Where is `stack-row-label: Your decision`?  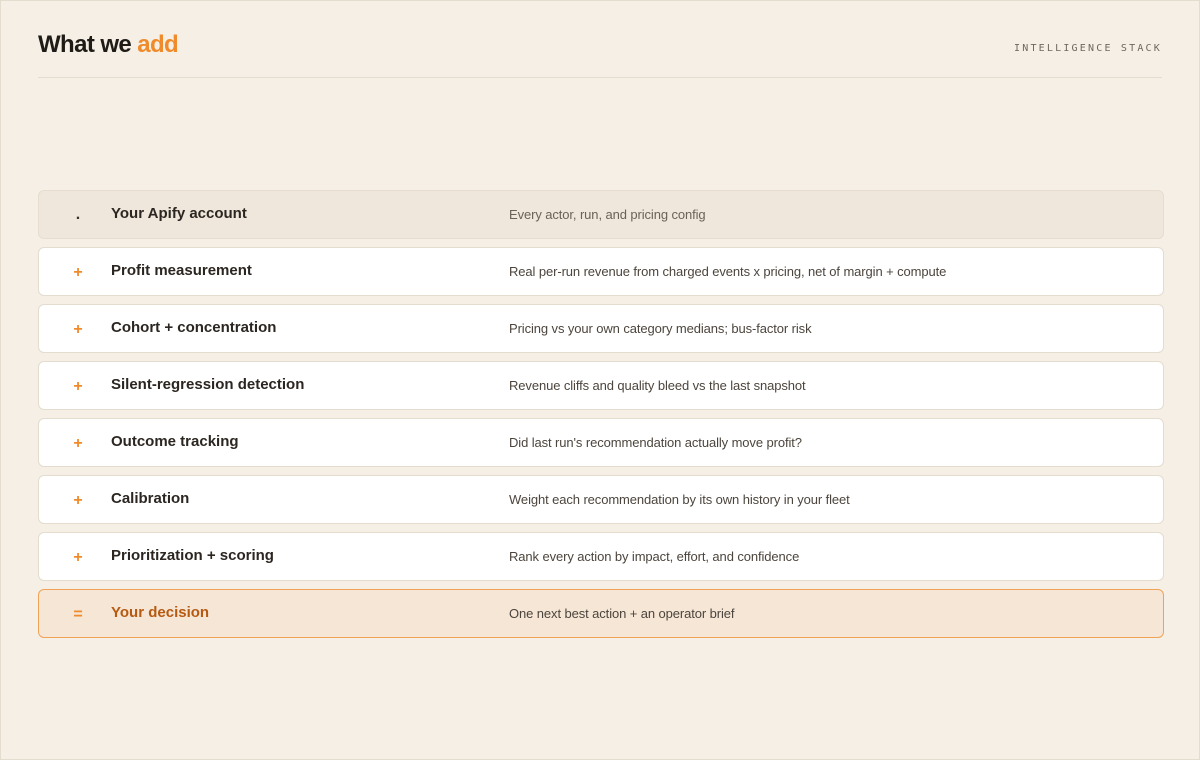 stack-row-label: Your decision is located at coordinates (160, 612).